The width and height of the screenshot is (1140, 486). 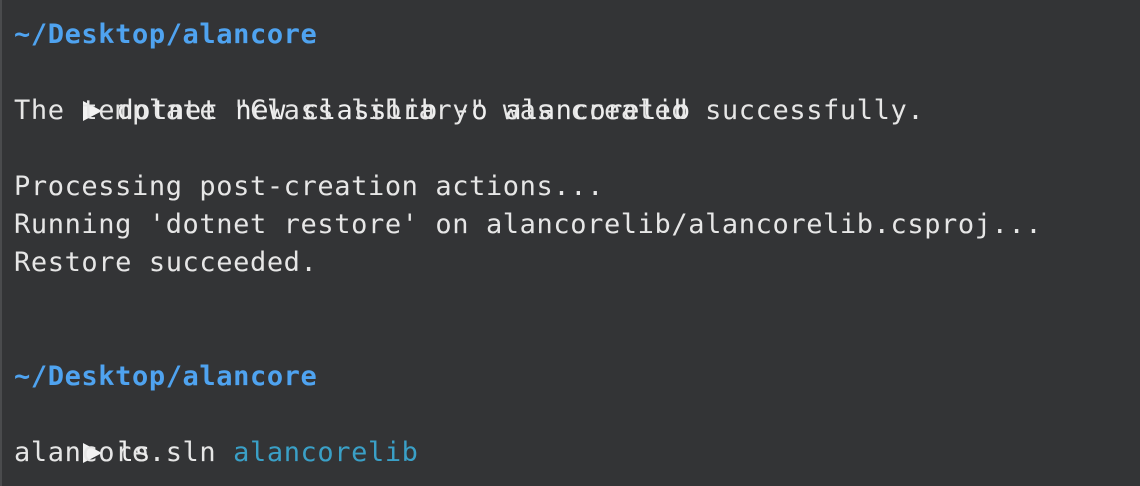 What do you see at coordinates (577, 90) in the screenshot?
I see `command-line: dotnet new classlib -o alancorelib` at bounding box center [577, 90].